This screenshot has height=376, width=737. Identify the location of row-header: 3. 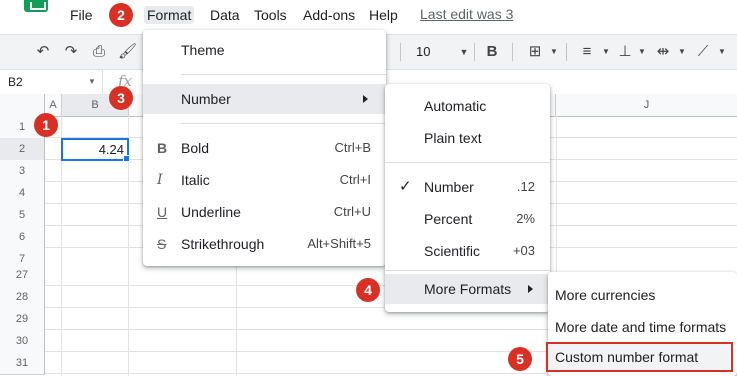
(22, 171).